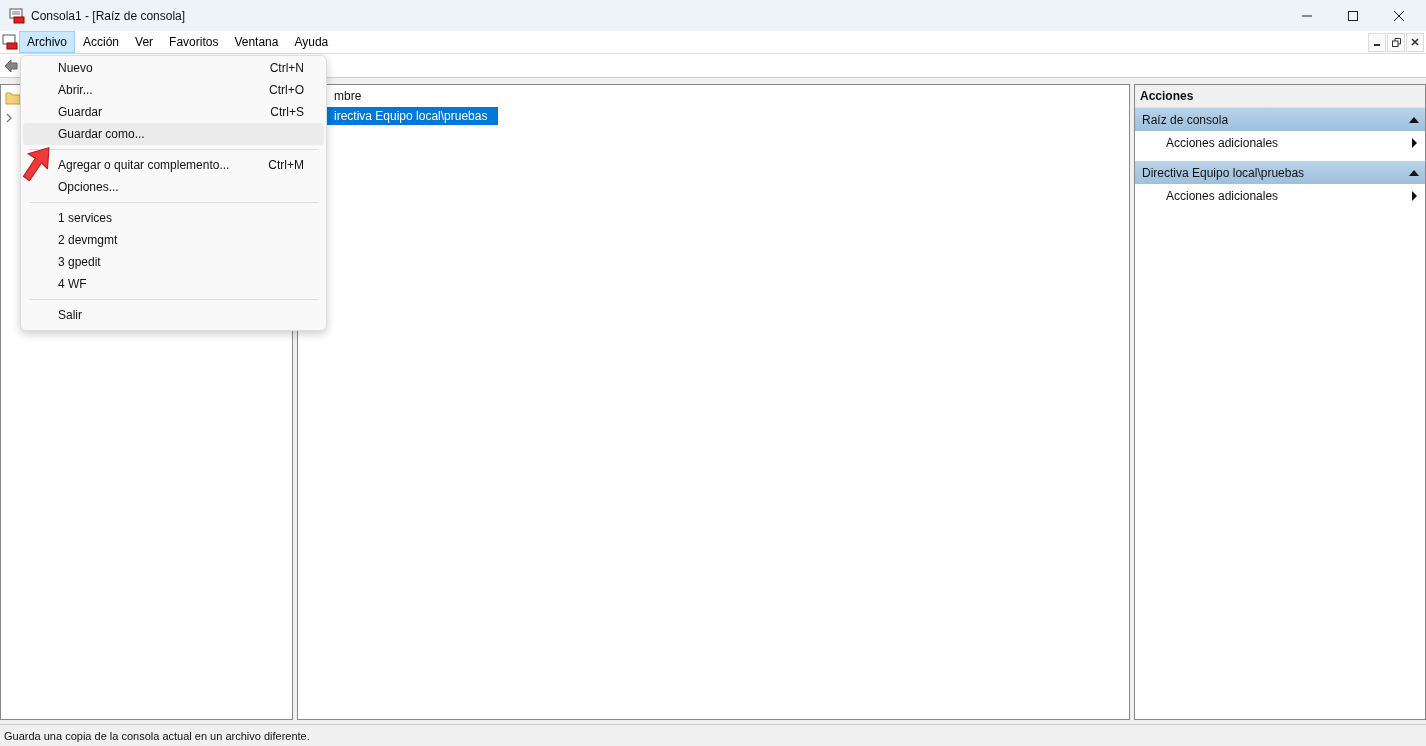  I want to click on section-title: Directiva Equipo local\pruebas, so click(1223, 172).